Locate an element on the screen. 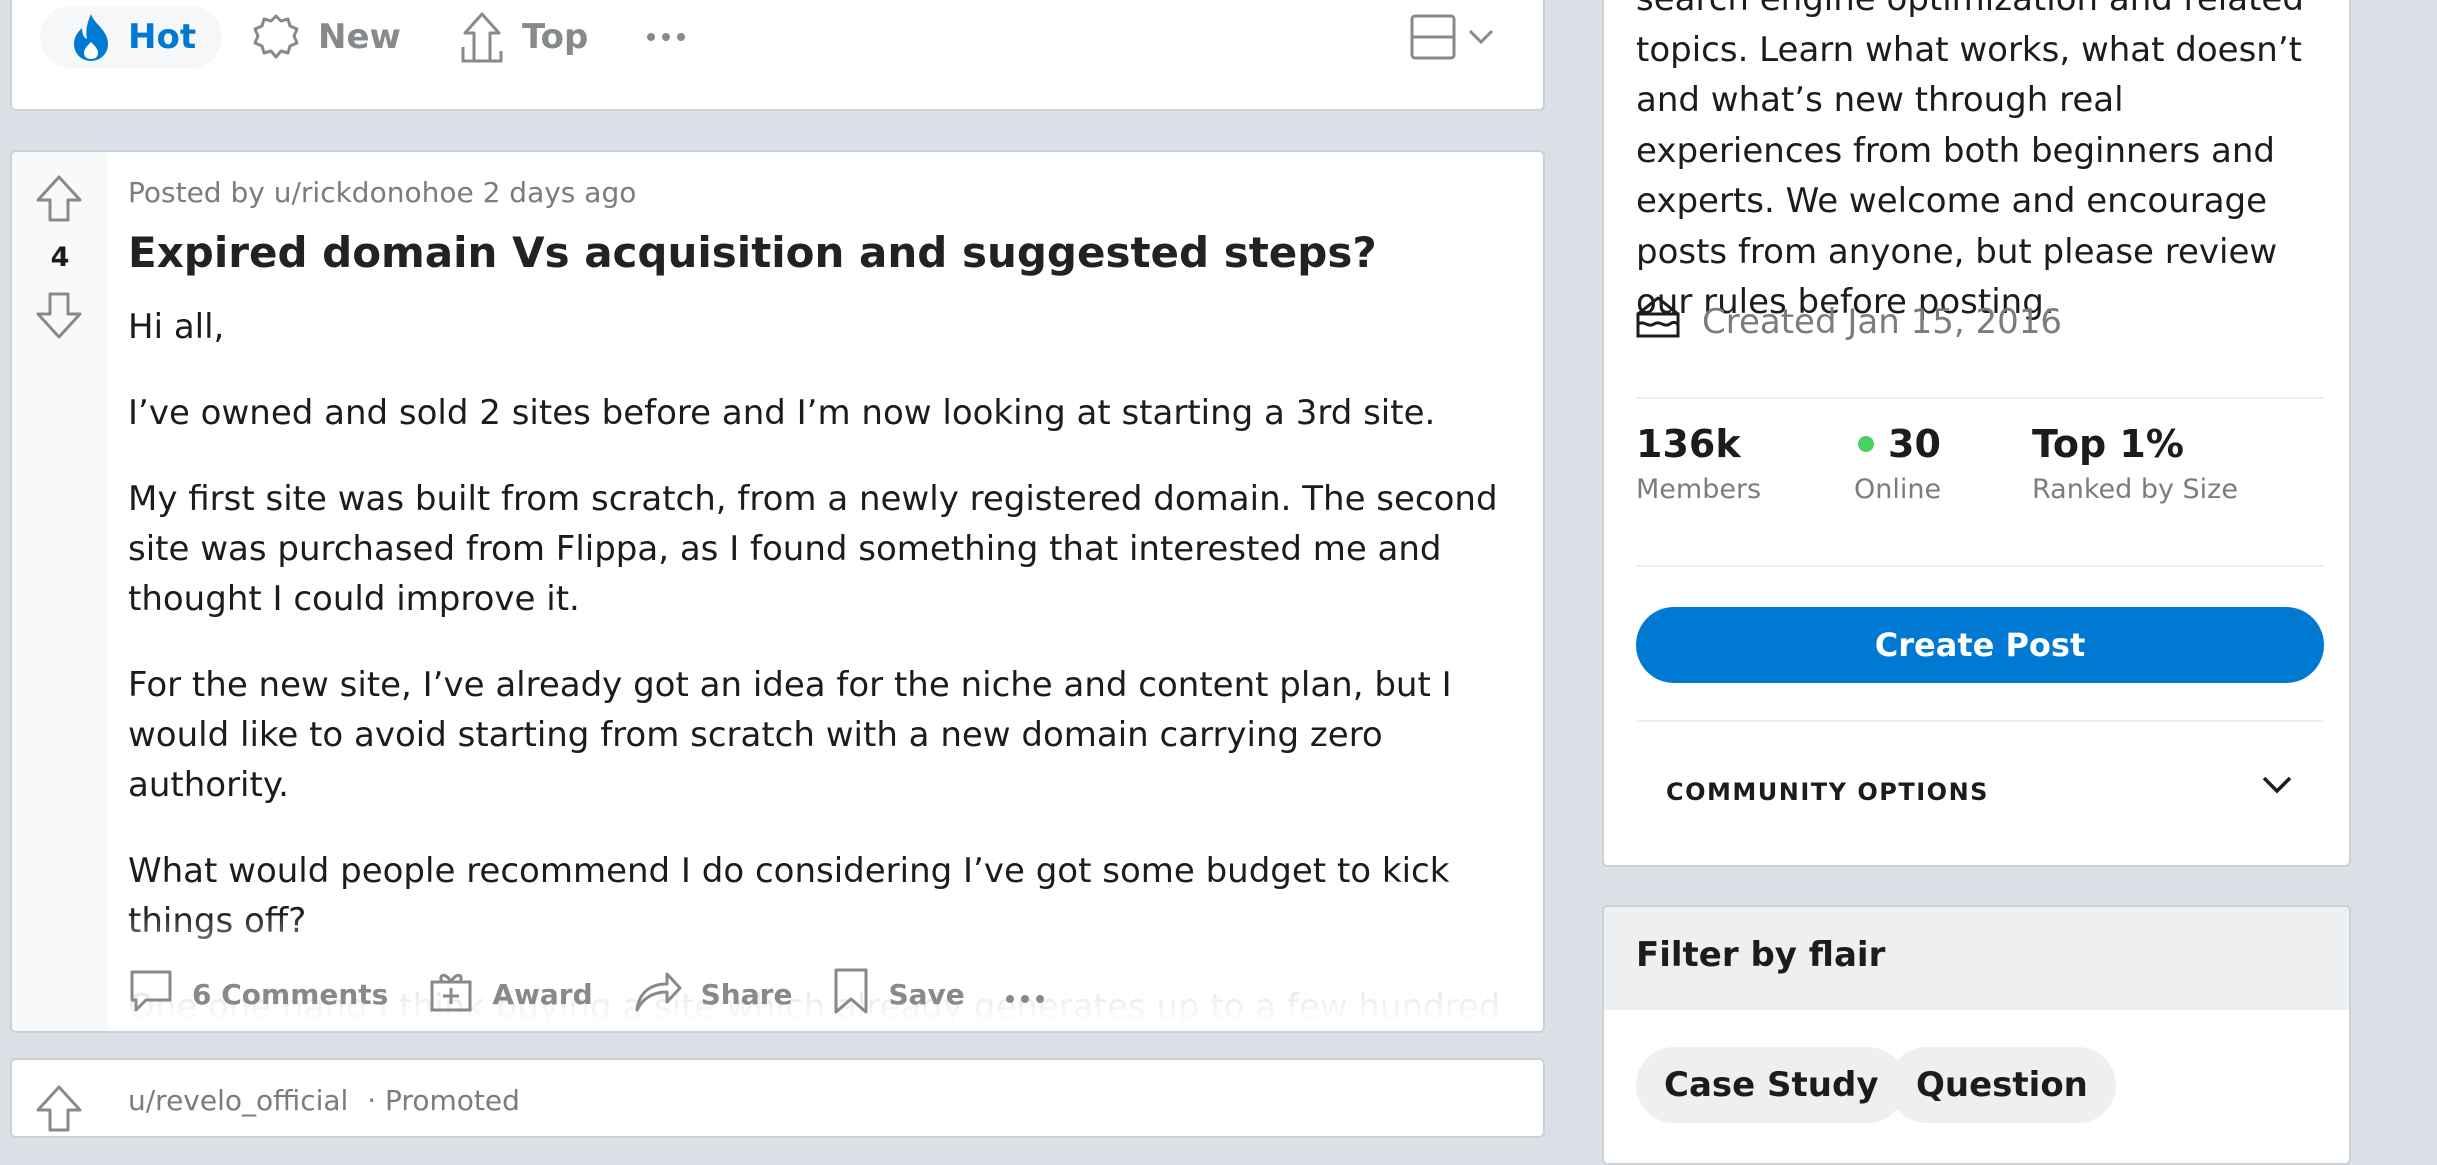 Image resolution: width=2437 pixels, height=1165 pixels. promoted-tag: · Promoted is located at coordinates (443, 1100).